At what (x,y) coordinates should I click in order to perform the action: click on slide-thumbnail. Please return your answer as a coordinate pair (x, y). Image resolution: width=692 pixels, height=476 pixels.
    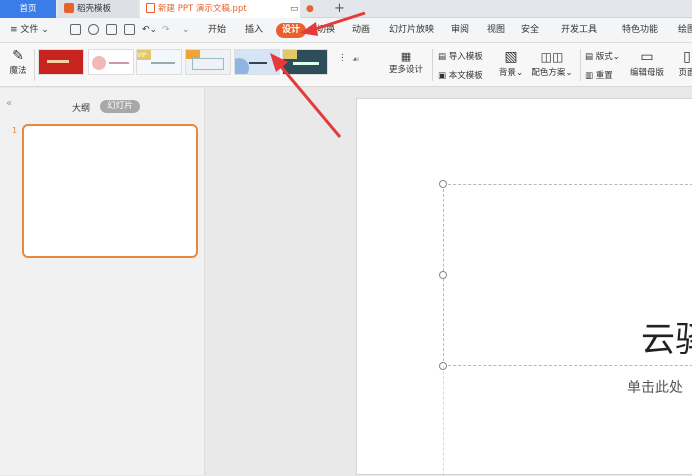
    Looking at the image, I should click on (110, 191).